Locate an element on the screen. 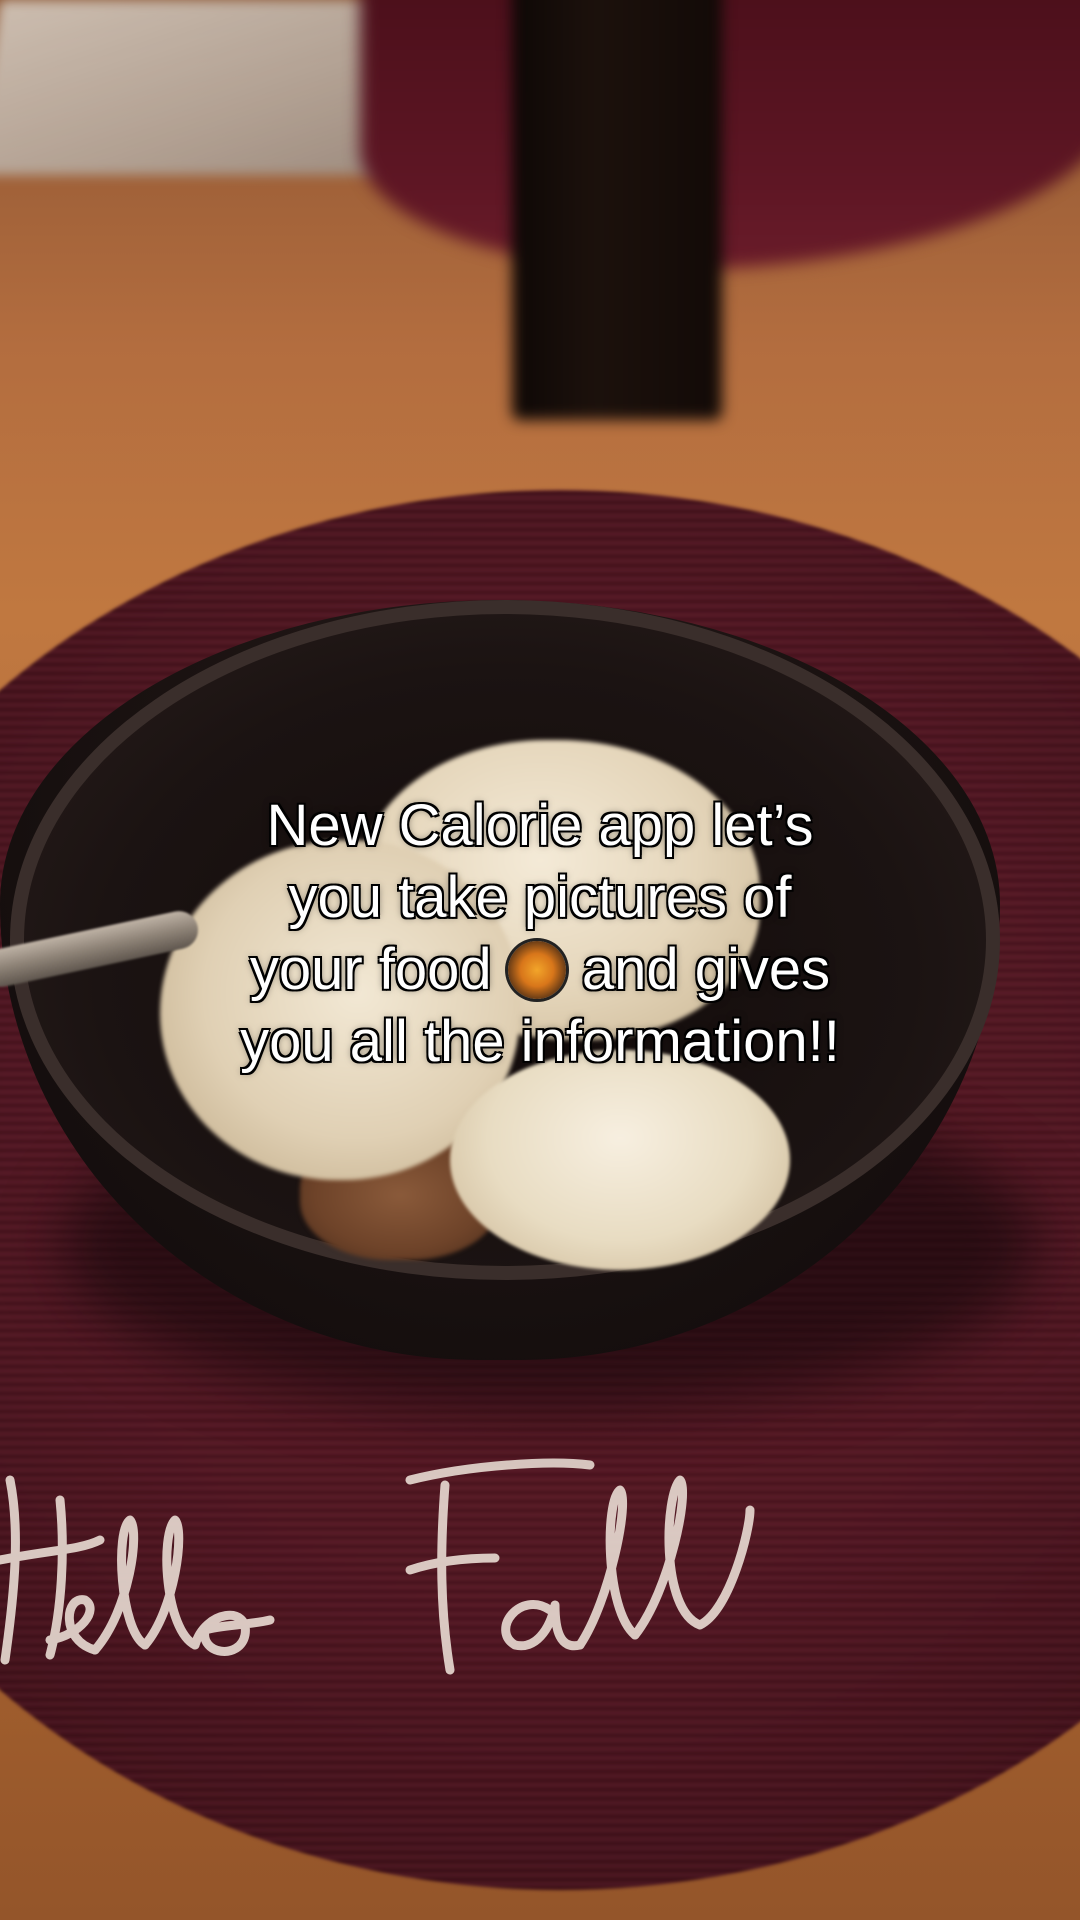 Image resolution: width=1080 pixels, height=1920 pixels. caption-line-3-start: your food is located at coordinates (370, 969).